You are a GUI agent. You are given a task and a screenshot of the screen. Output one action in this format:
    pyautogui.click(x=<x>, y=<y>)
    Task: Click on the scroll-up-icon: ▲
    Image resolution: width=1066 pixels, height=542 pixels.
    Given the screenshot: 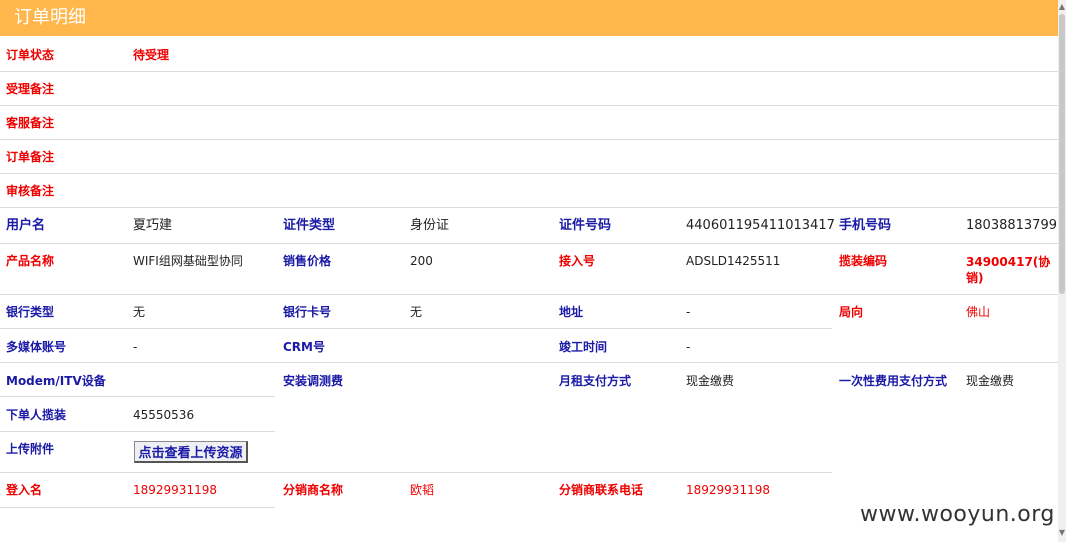 What is the action you would take?
    pyautogui.click(x=1062, y=8)
    